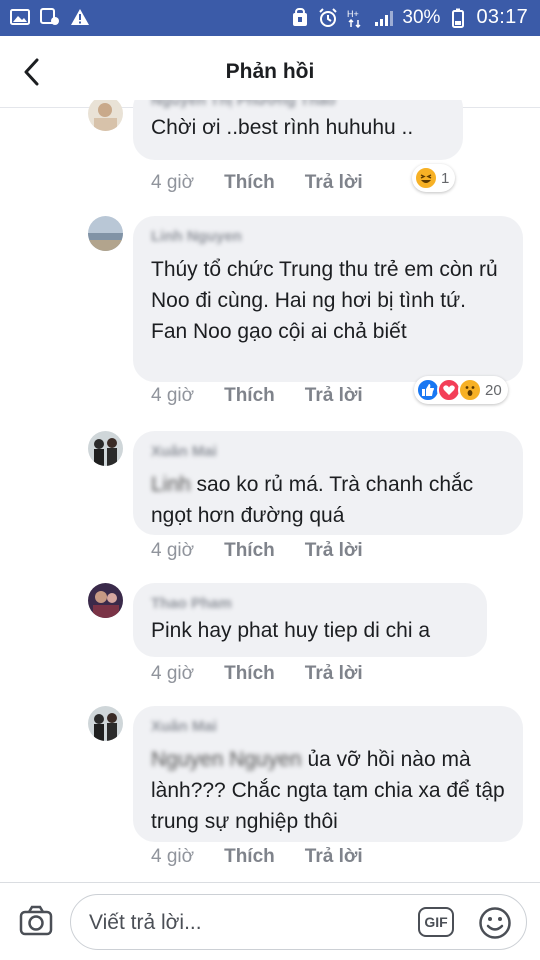 This screenshot has height=960, width=540. I want to click on reply-bar: Viết trả lời... GIF, so click(270, 921).